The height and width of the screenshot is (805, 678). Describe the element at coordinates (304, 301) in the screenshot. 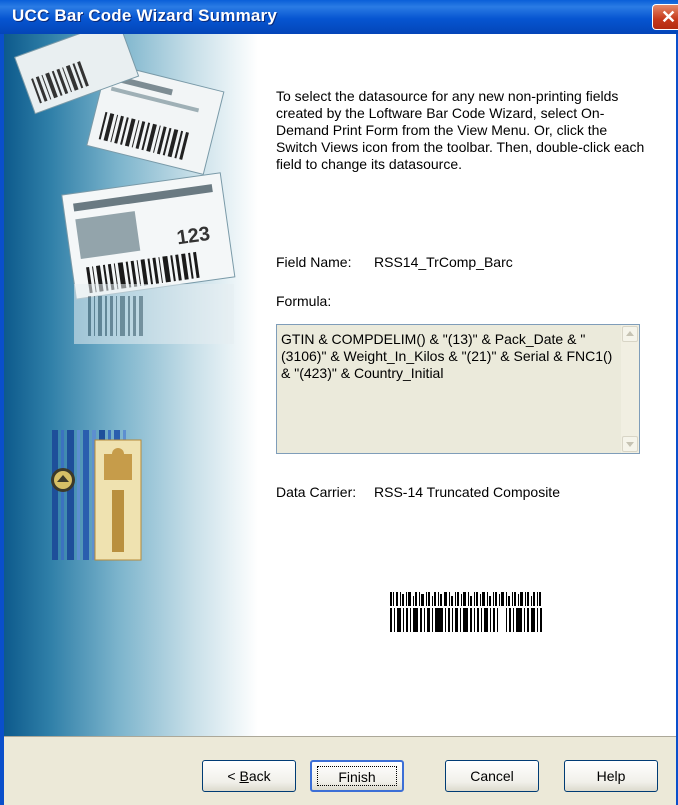

I see `formula-label: Formula:` at that location.